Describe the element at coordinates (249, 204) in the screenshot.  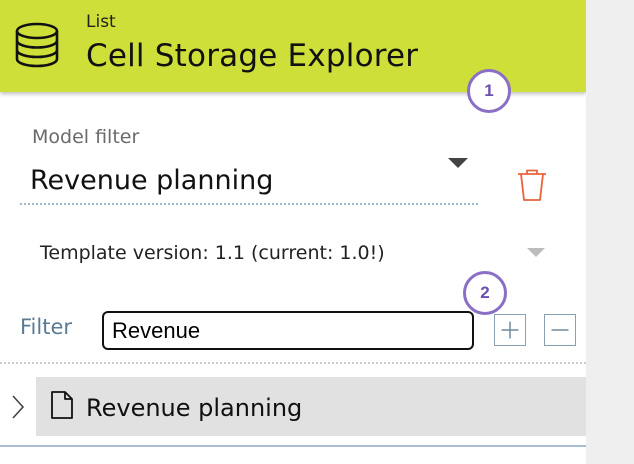
I see `model-filter-underline` at that location.